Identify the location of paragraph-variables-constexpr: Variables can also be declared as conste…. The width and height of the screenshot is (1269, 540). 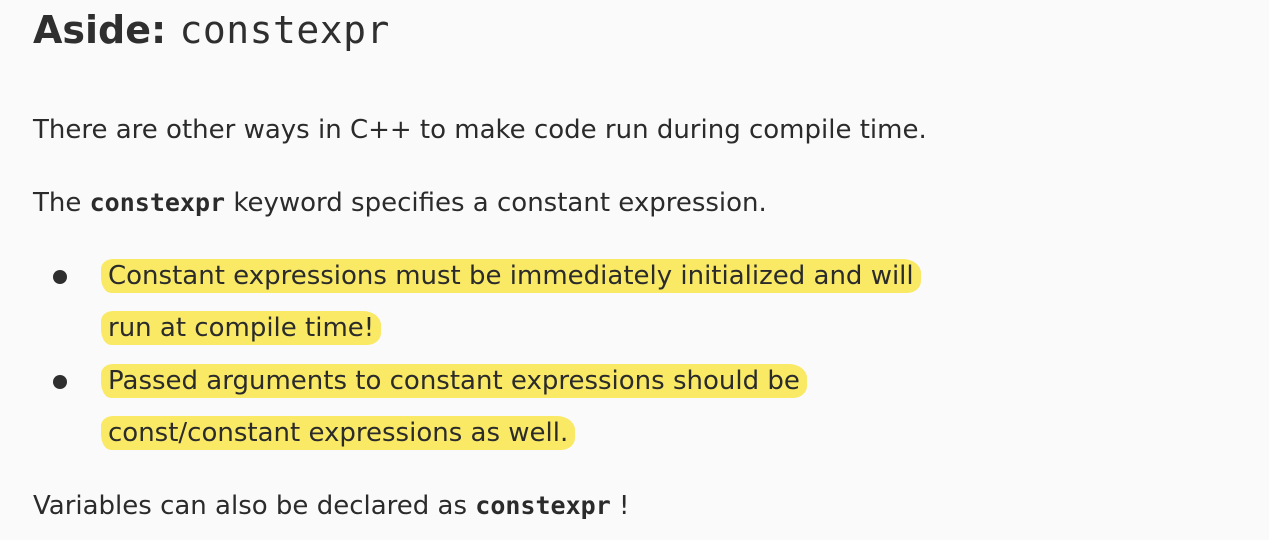
(331, 506).